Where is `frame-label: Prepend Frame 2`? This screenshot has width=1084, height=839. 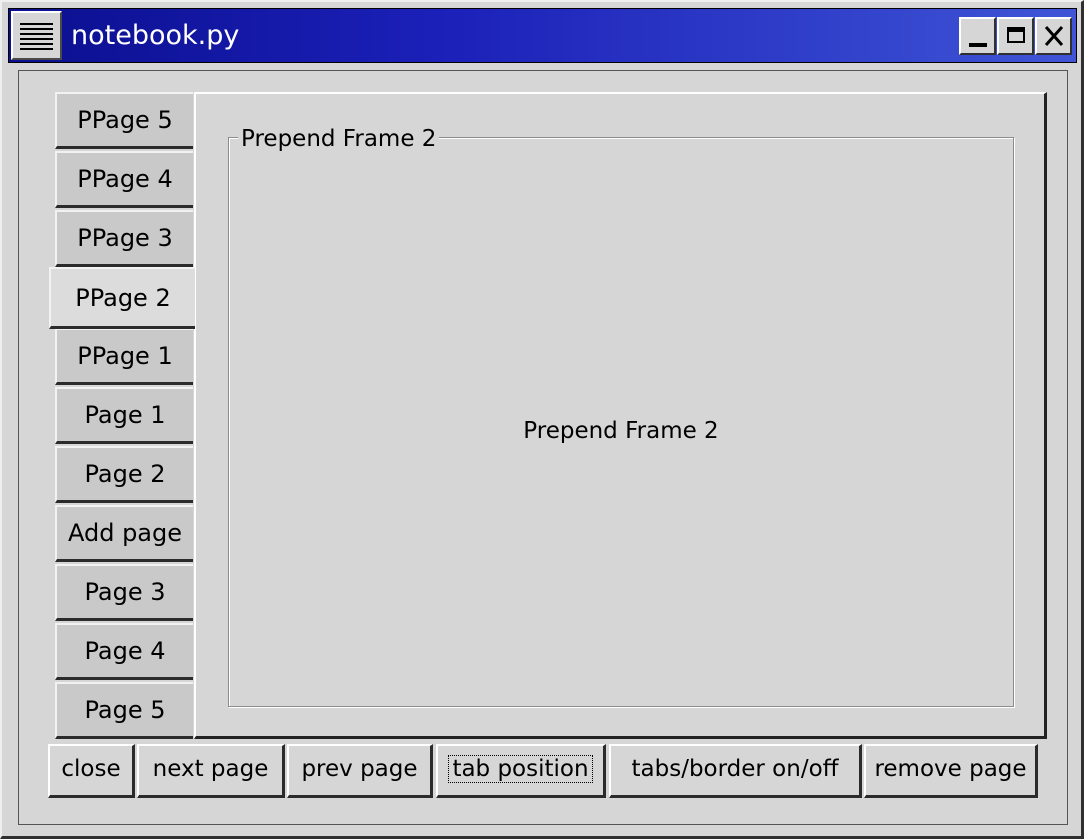 frame-label: Prepend Frame 2 is located at coordinates (339, 139).